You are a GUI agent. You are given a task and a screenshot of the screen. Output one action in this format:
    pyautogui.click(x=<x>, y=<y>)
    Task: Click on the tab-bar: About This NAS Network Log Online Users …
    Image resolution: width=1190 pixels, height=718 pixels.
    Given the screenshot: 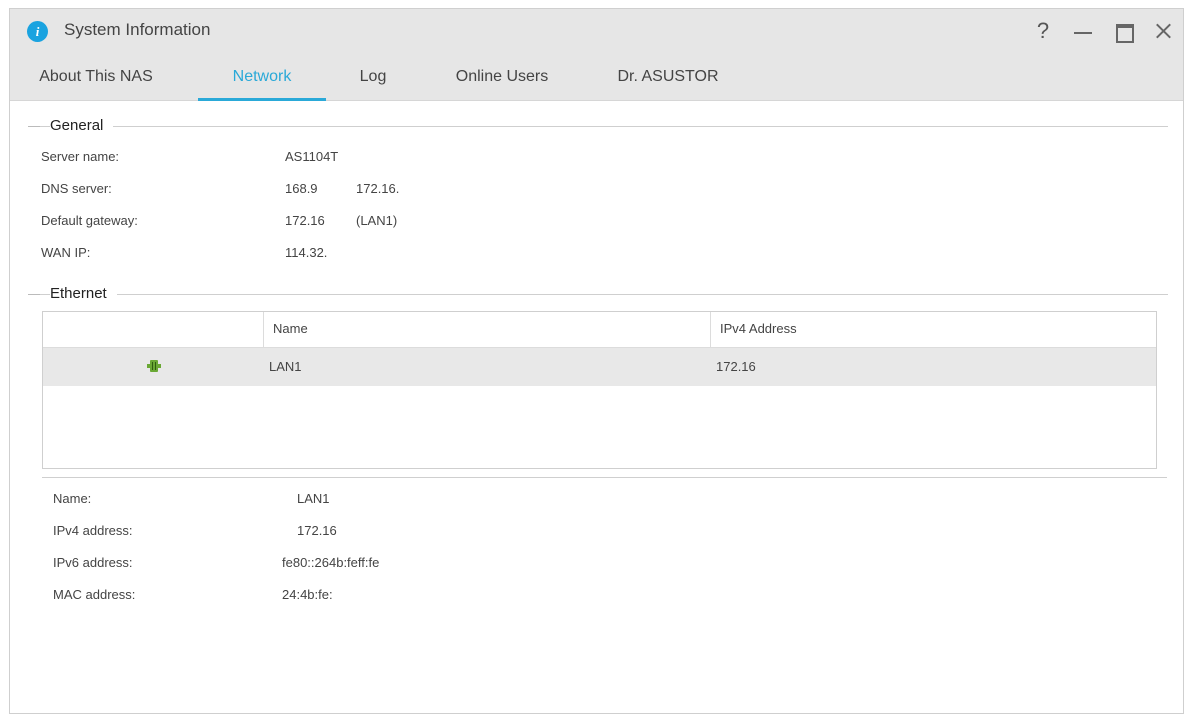 What is the action you would take?
    pyautogui.click(x=596, y=80)
    